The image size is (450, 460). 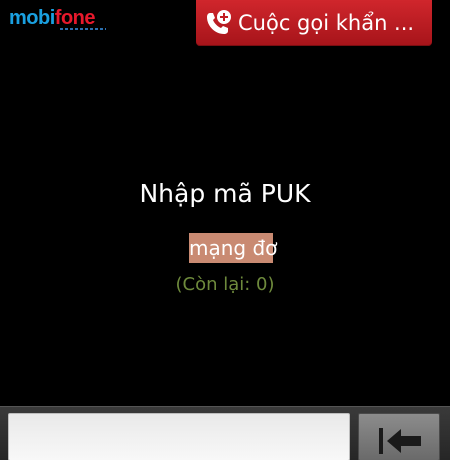 I want to click on puk-input-field, so click(x=179, y=436).